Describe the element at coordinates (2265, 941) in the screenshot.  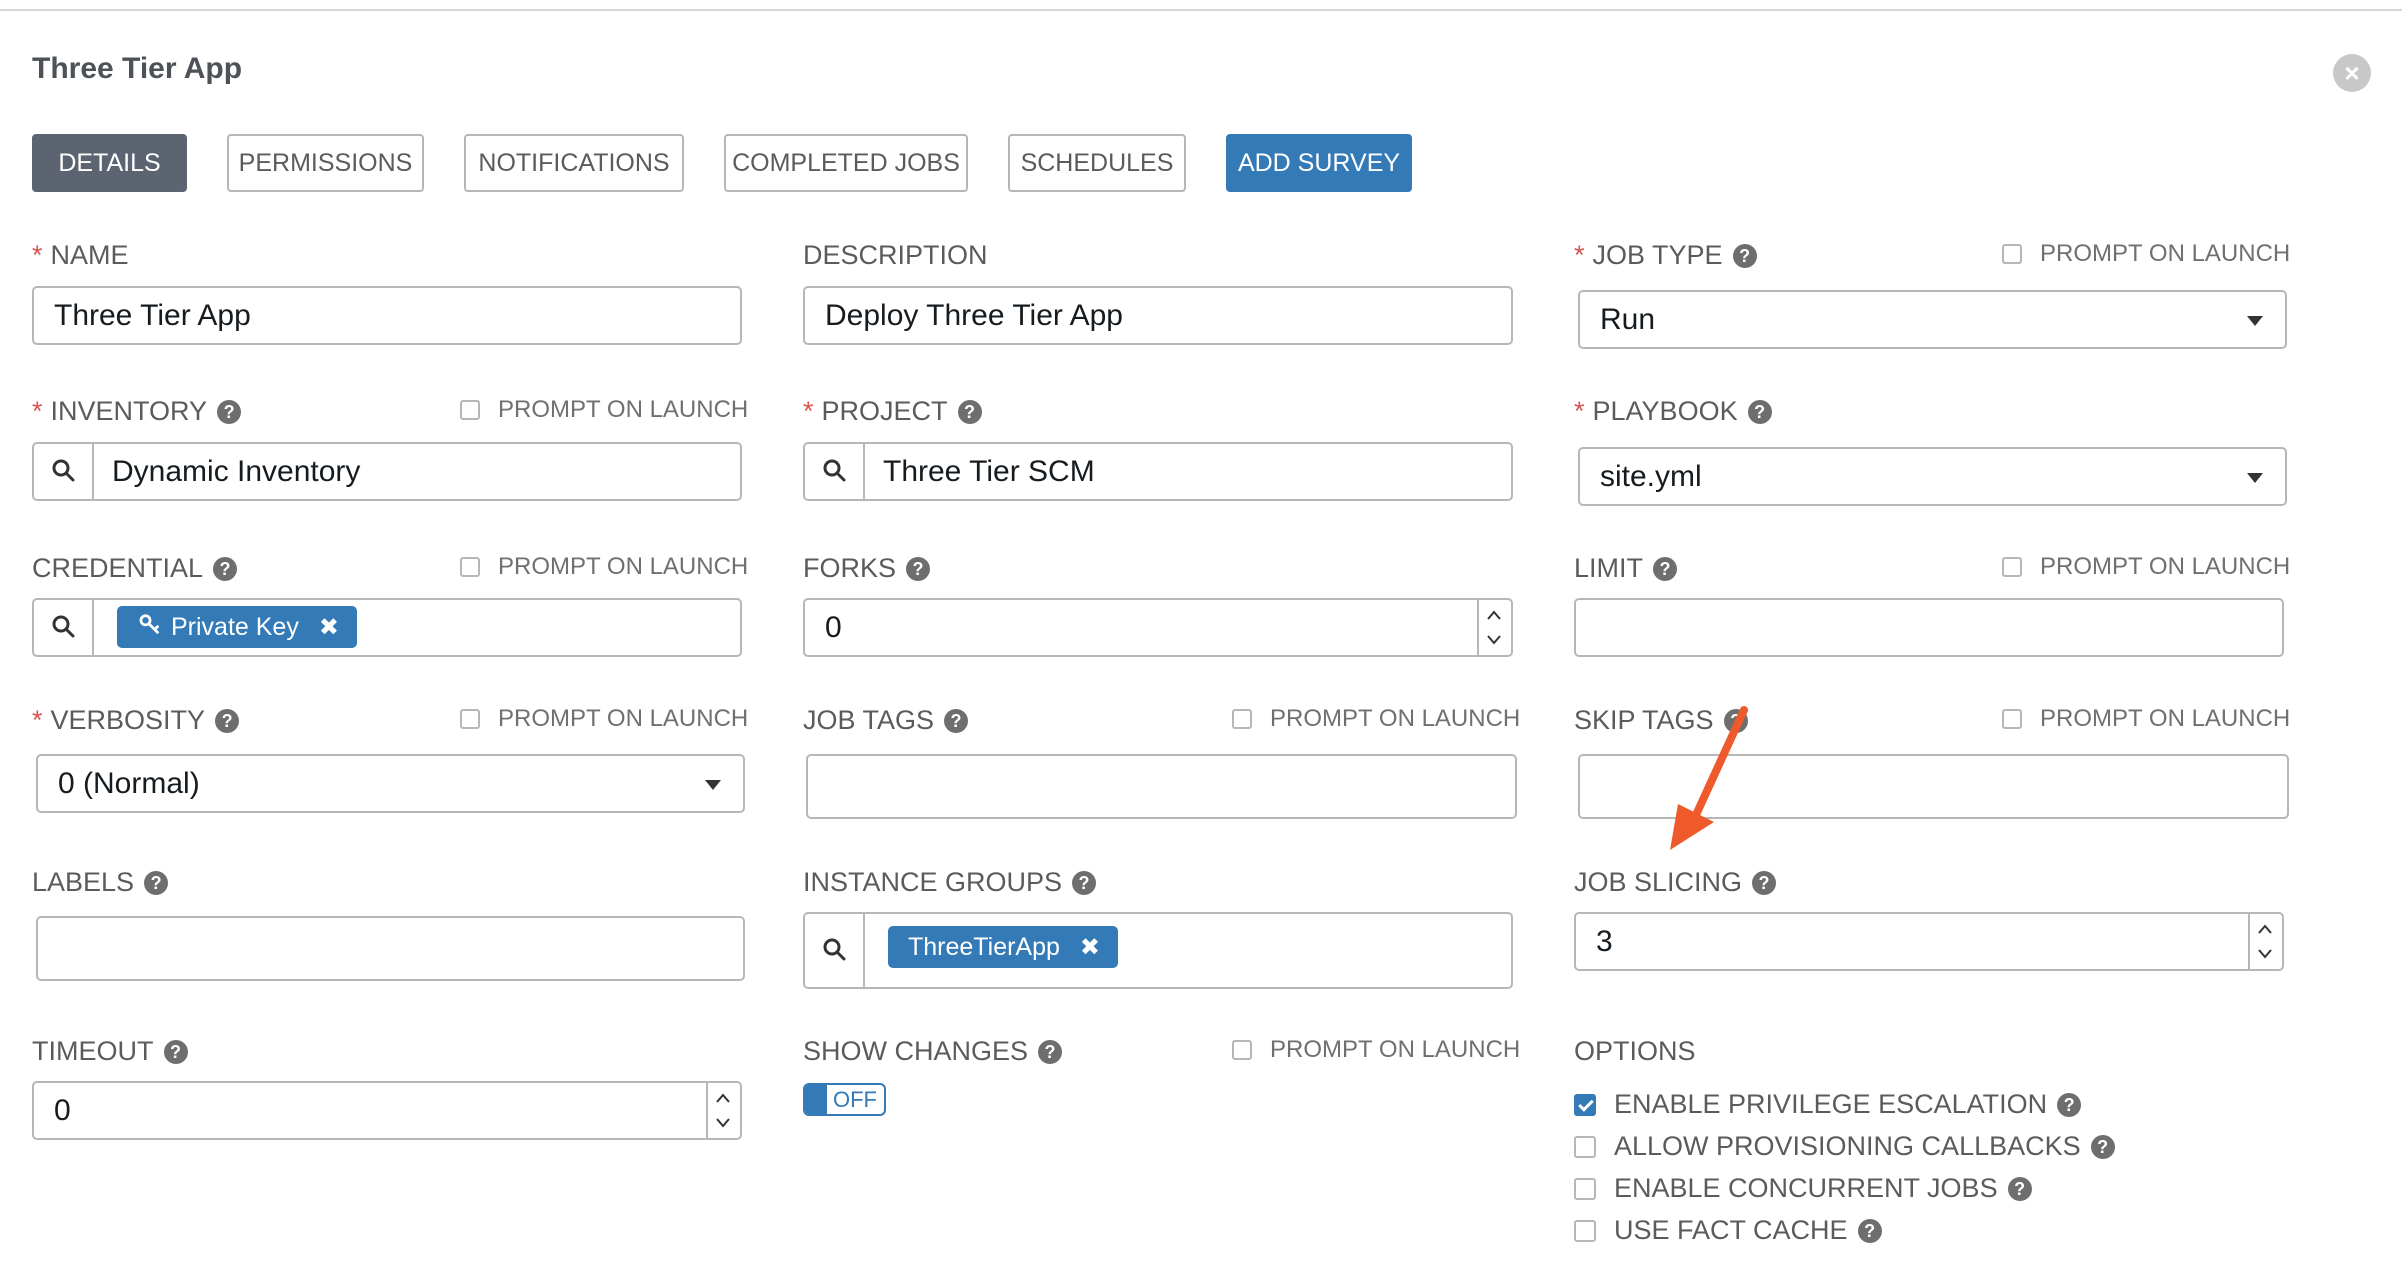
I see `job-slicing-spinner` at that location.